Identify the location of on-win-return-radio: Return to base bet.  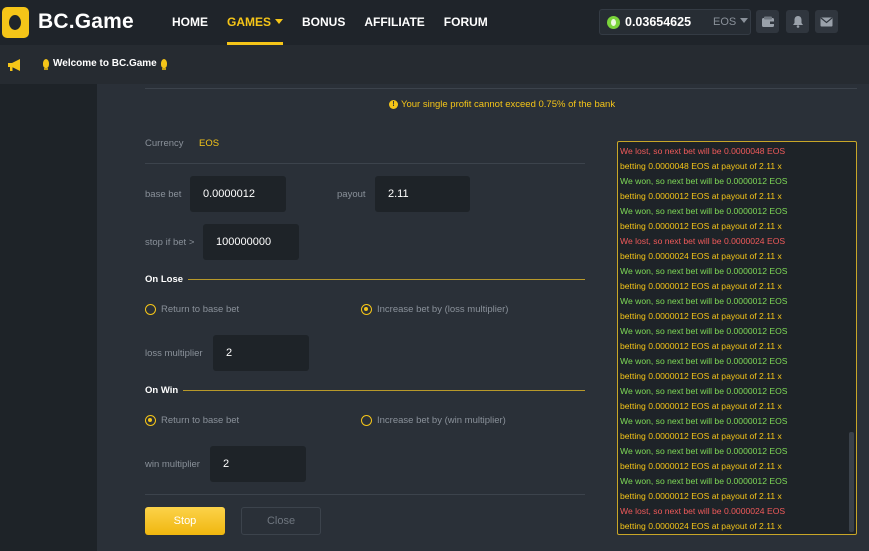
(192, 420).